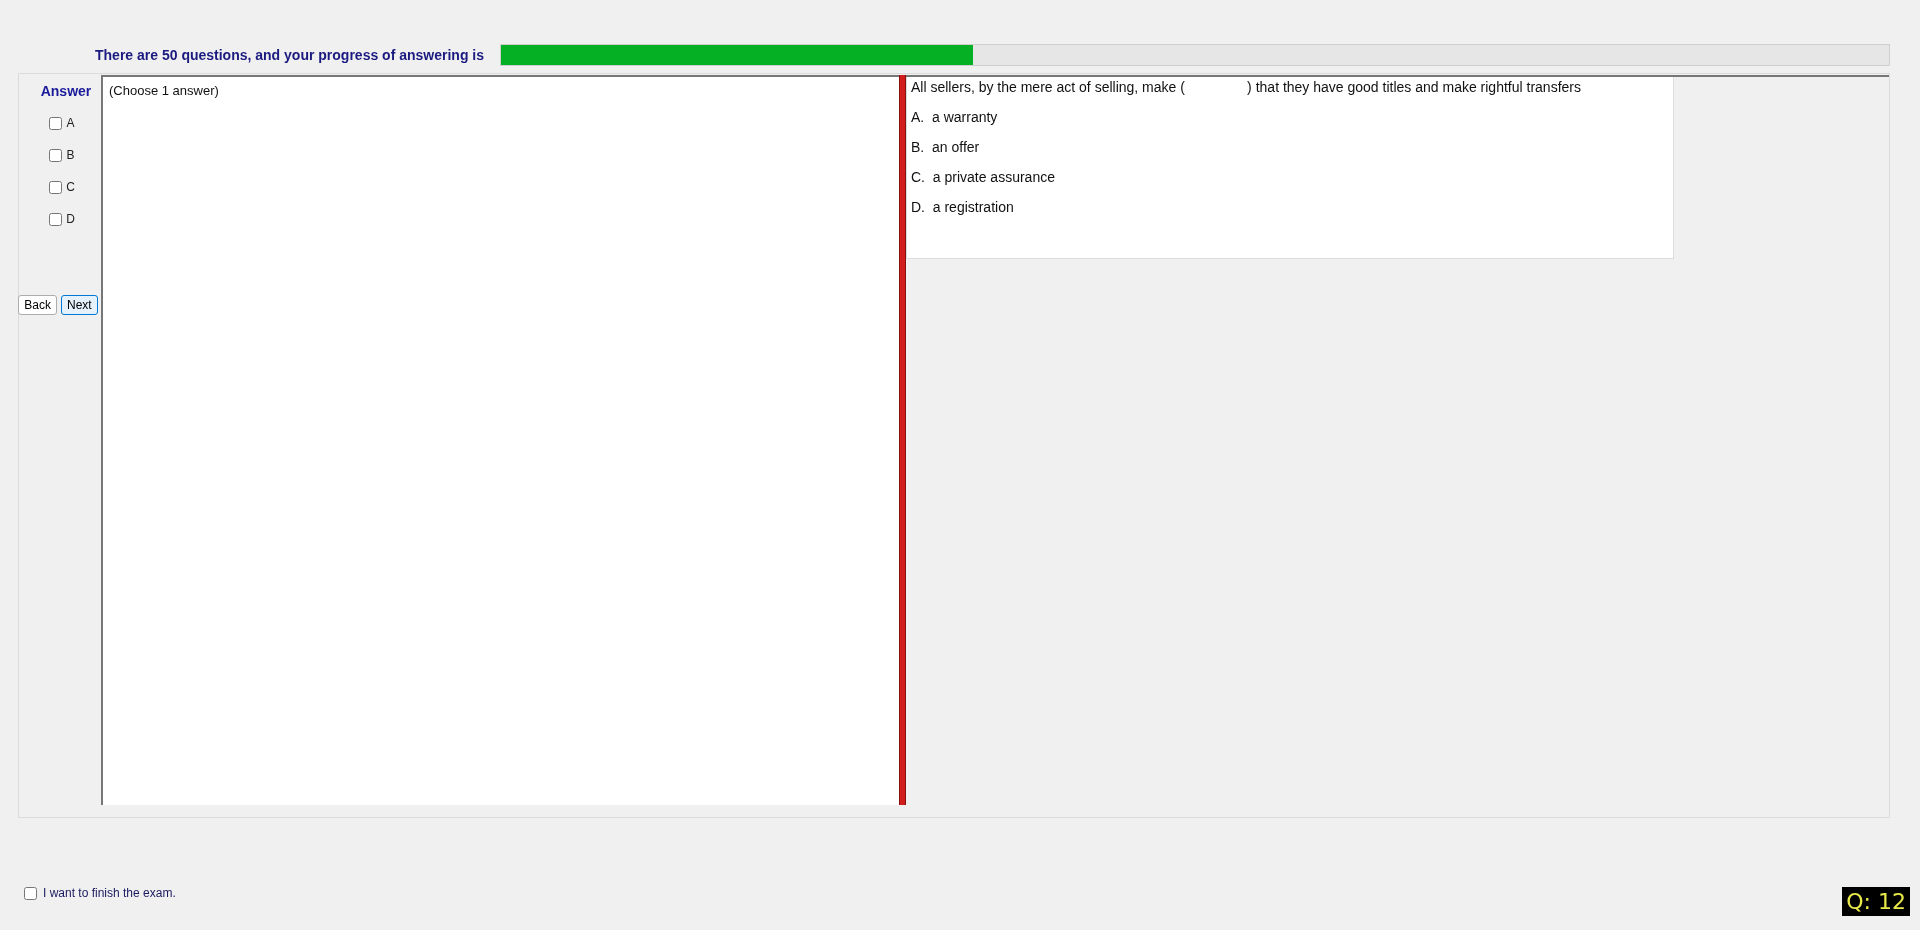  What do you see at coordinates (963, 207) in the screenshot?
I see `choice-text: D. a registration` at bounding box center [963, 207].